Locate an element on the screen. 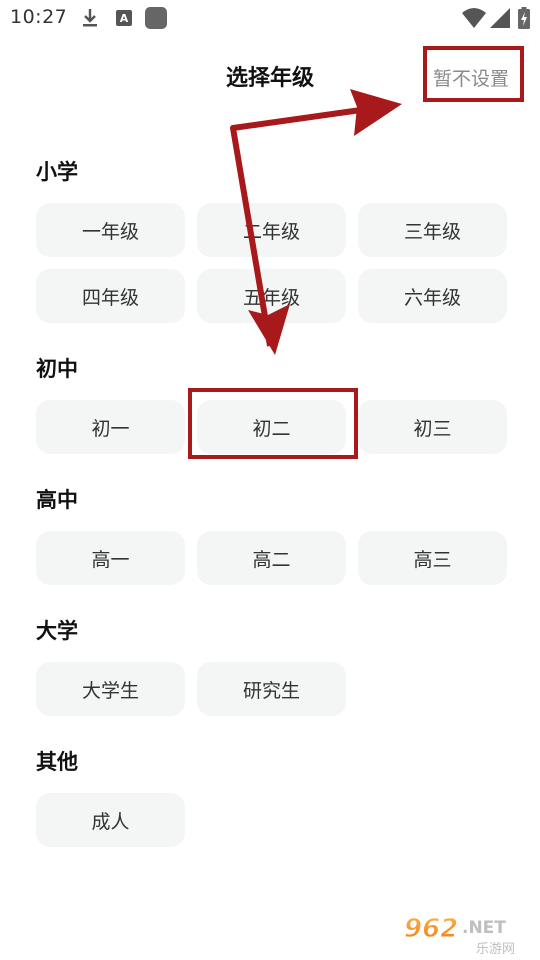  section-title-primary: 小学 is located at coordinates (57, 172).